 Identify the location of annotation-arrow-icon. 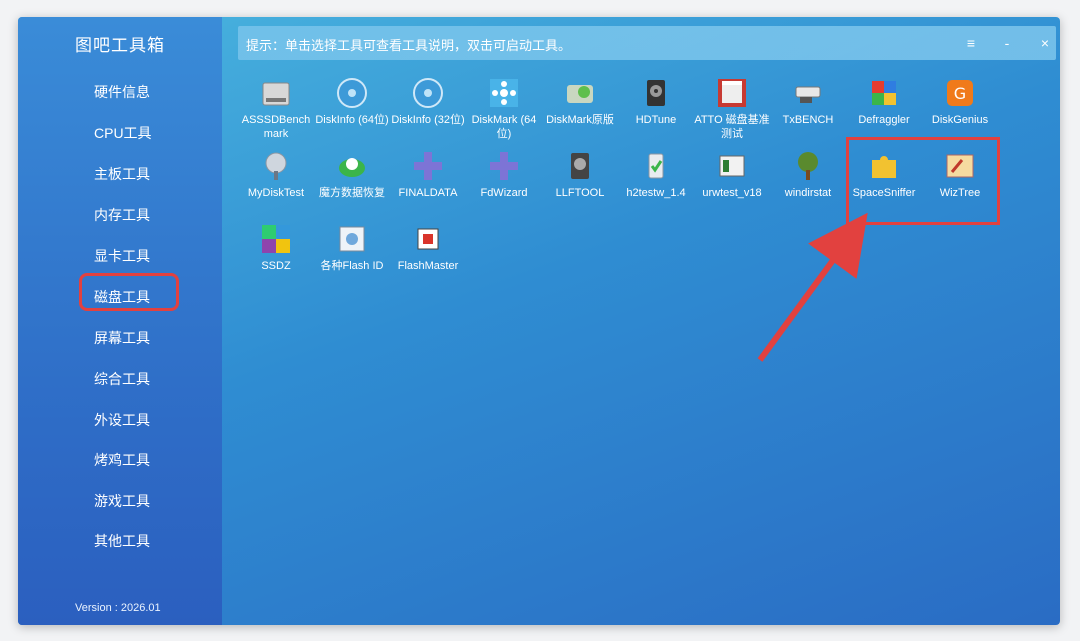
(812, 287).